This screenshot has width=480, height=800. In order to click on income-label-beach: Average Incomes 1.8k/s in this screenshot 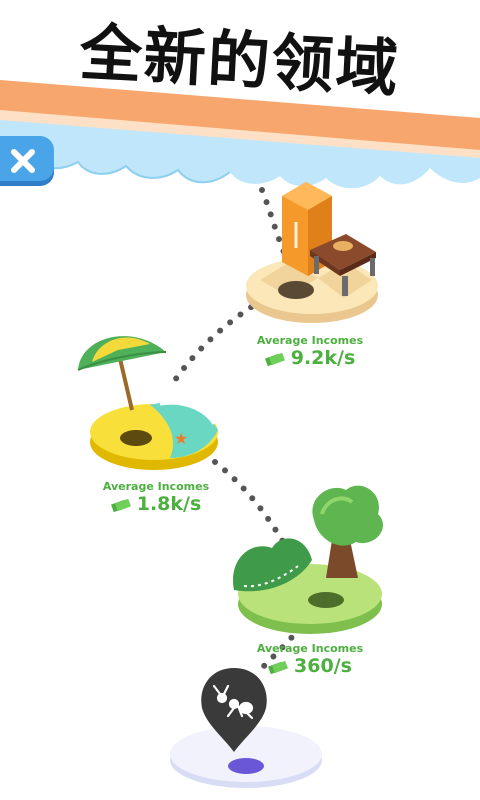, I will do `click(156, 497)`.